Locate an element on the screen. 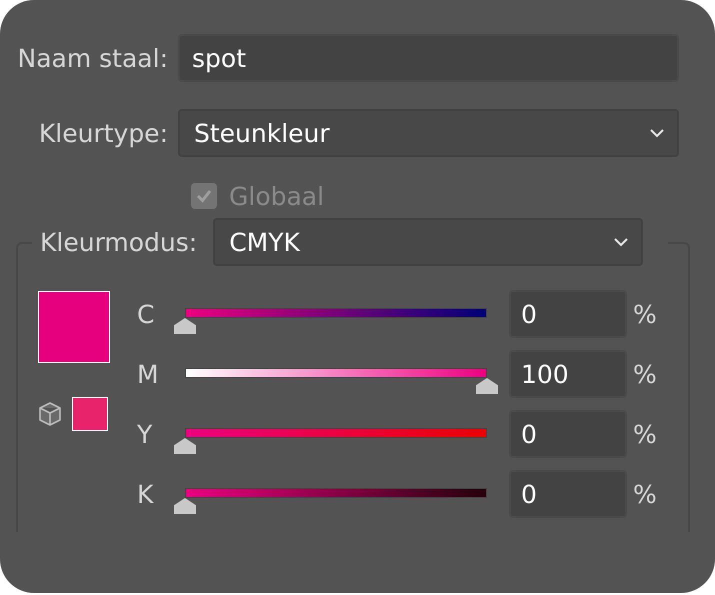  channel-label: K is located at coordinates (146, 494).